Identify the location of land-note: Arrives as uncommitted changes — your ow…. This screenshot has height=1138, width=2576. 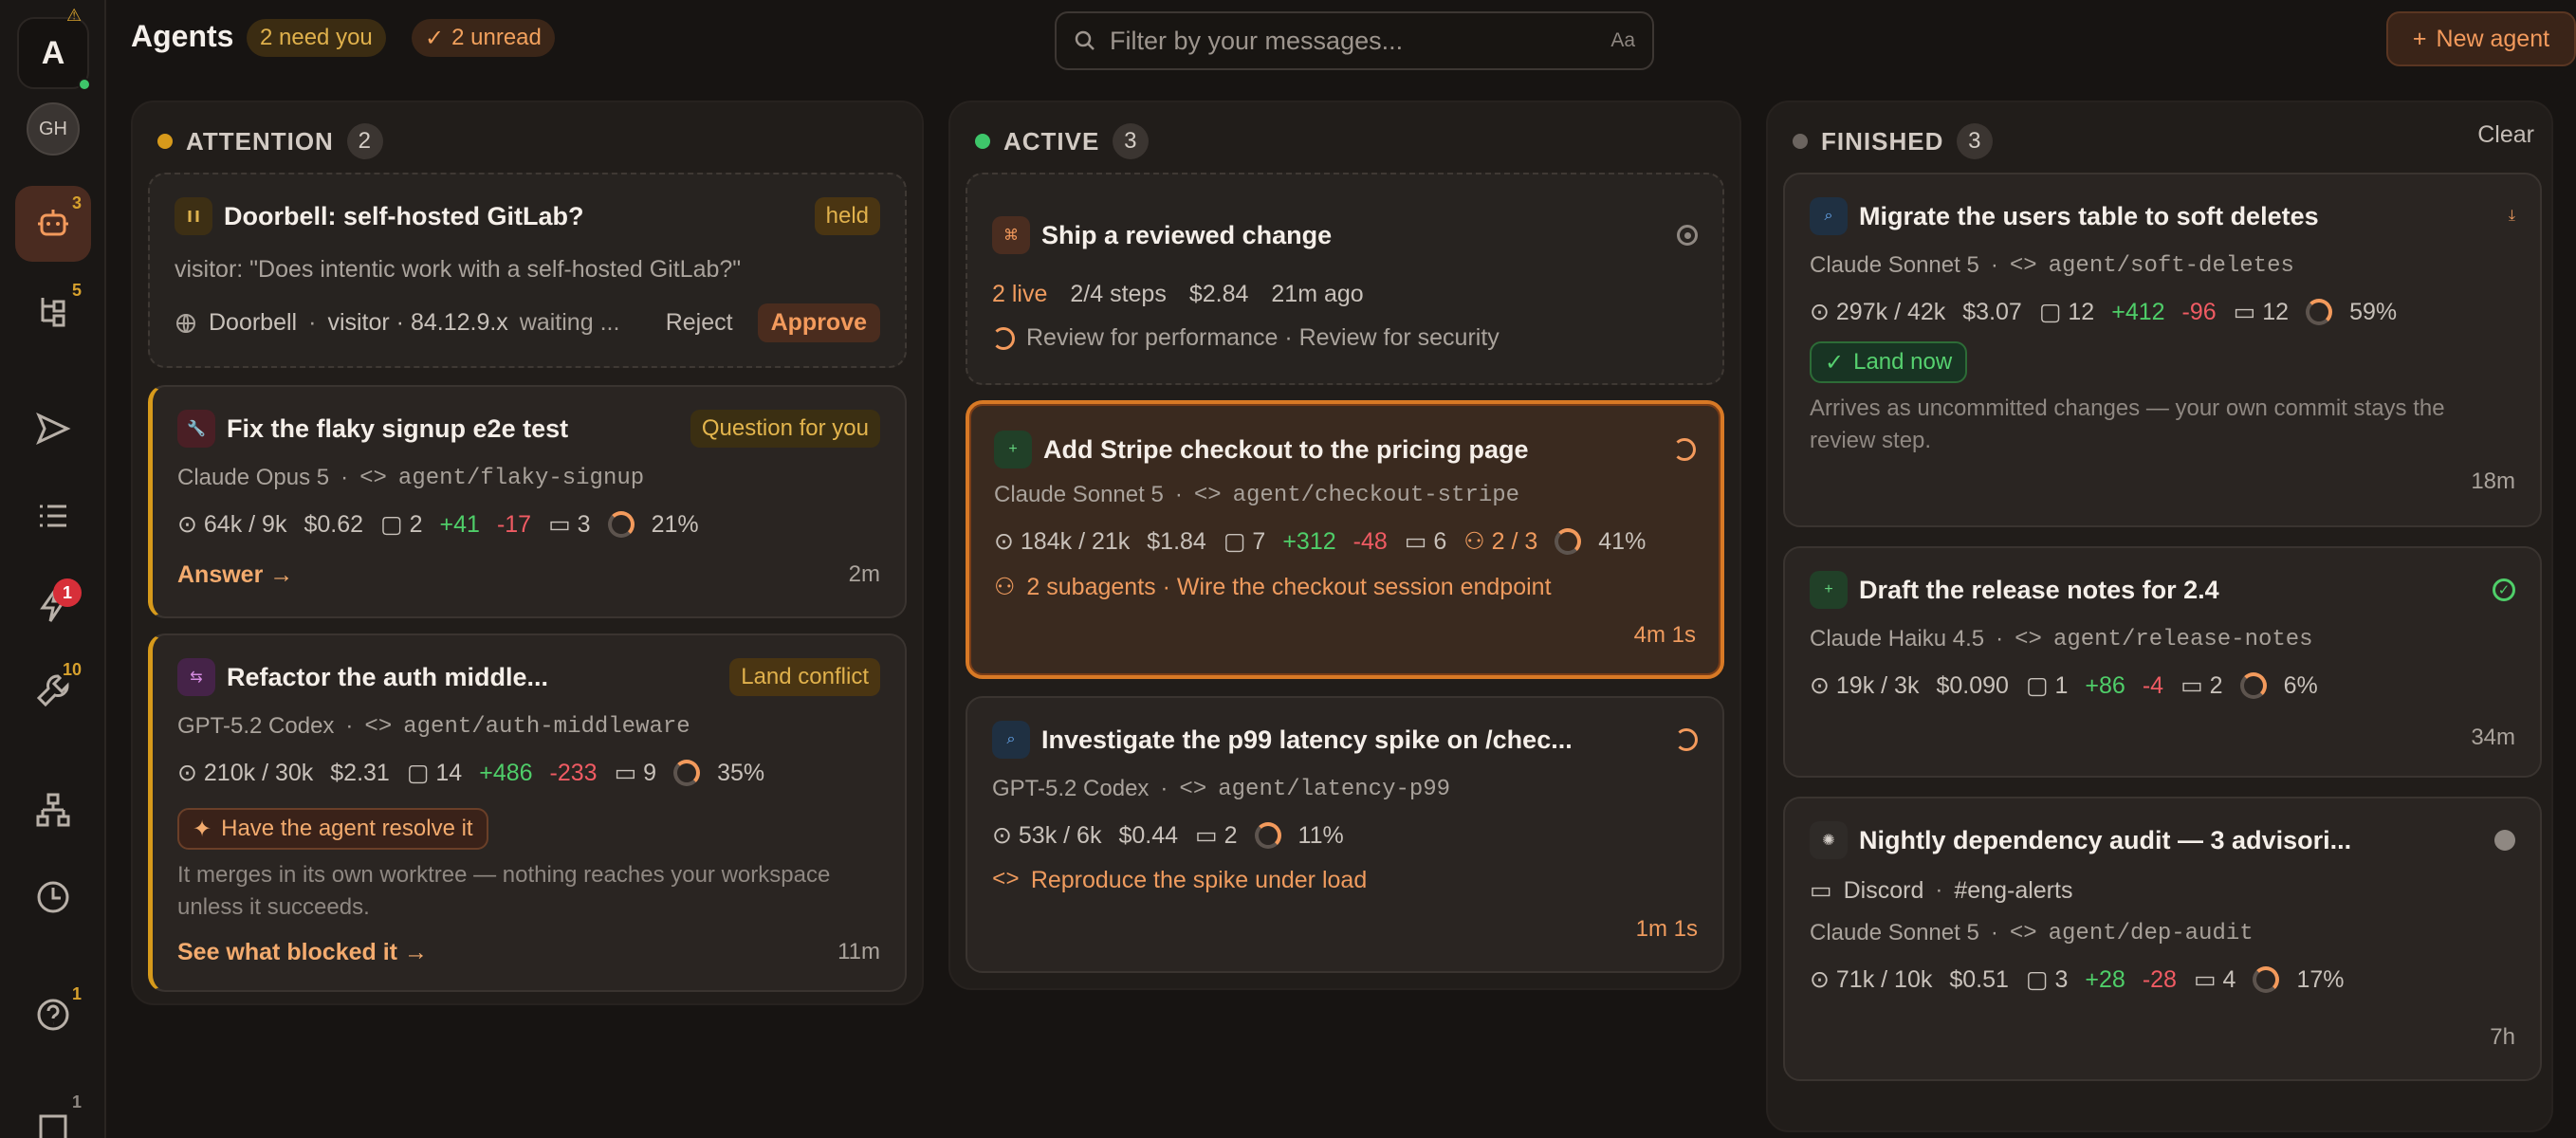
(2127, 424).